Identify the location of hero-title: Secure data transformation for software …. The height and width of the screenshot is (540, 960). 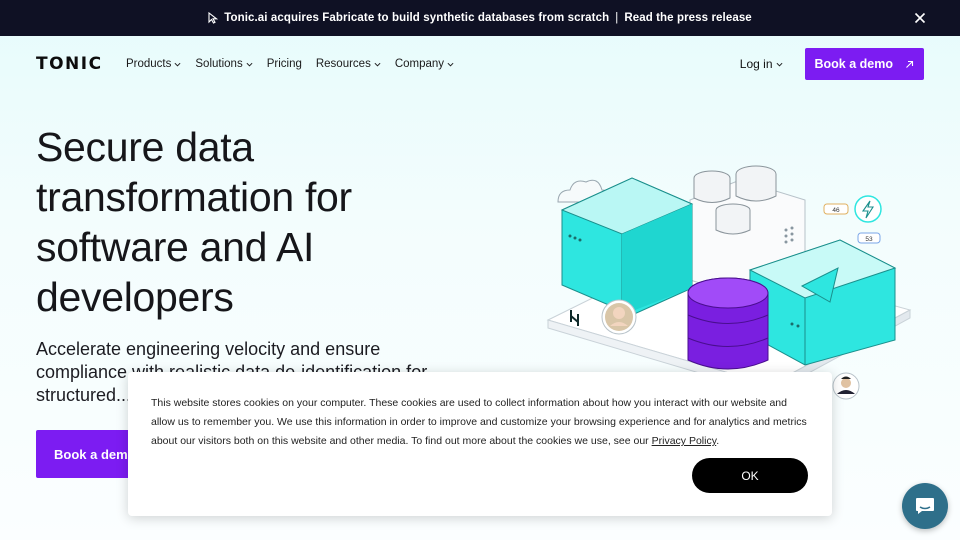
(194, 222).